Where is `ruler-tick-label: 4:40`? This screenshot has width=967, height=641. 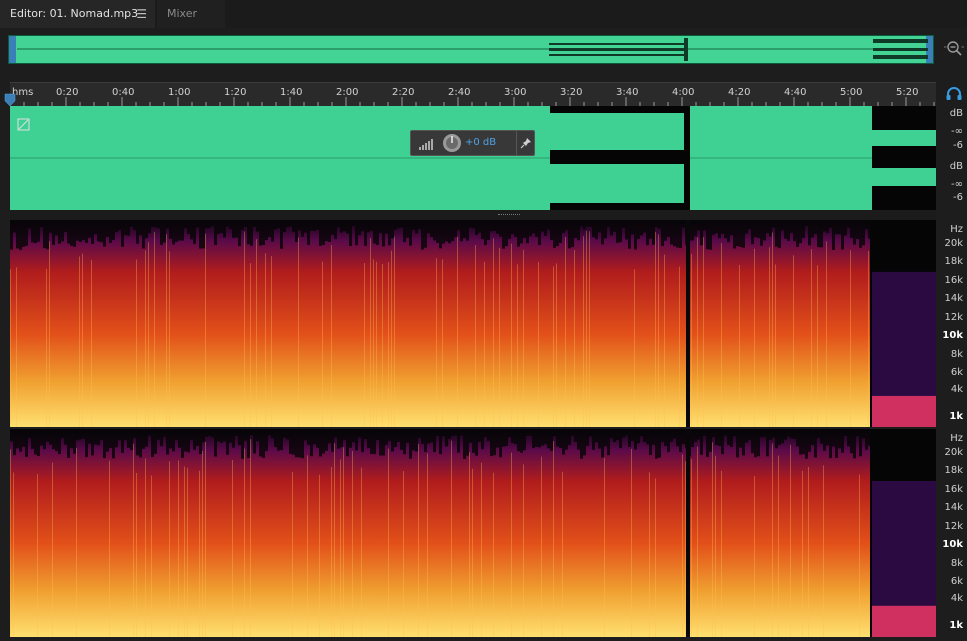 ruler-tick-label: 4:40 is located at coordinates (795, 92).